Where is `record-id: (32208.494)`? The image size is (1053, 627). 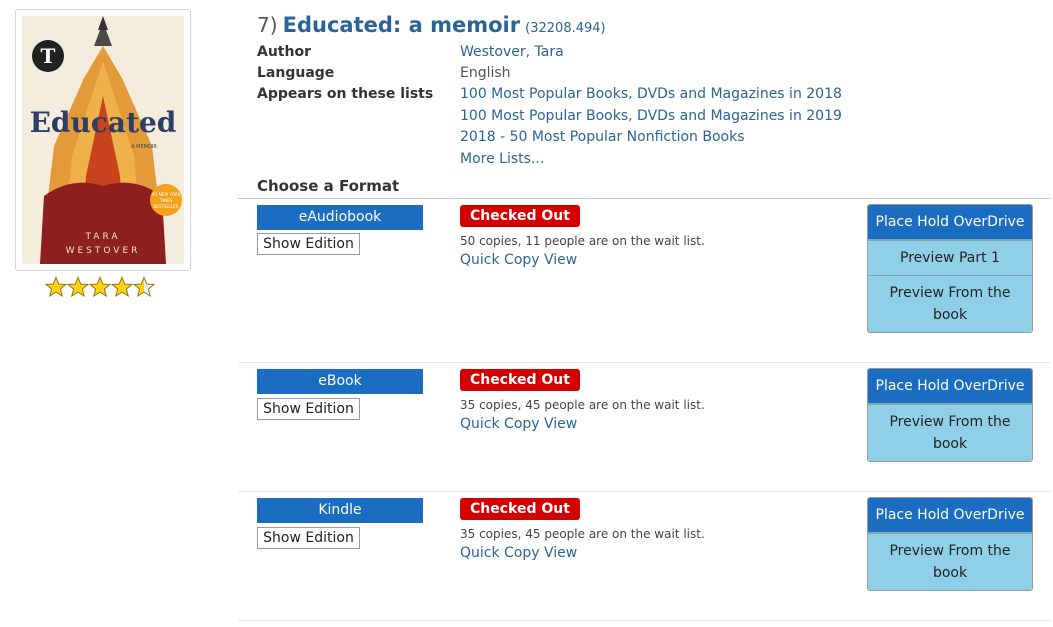 record-id: (32208.494) is located at coordinates (565, 28).